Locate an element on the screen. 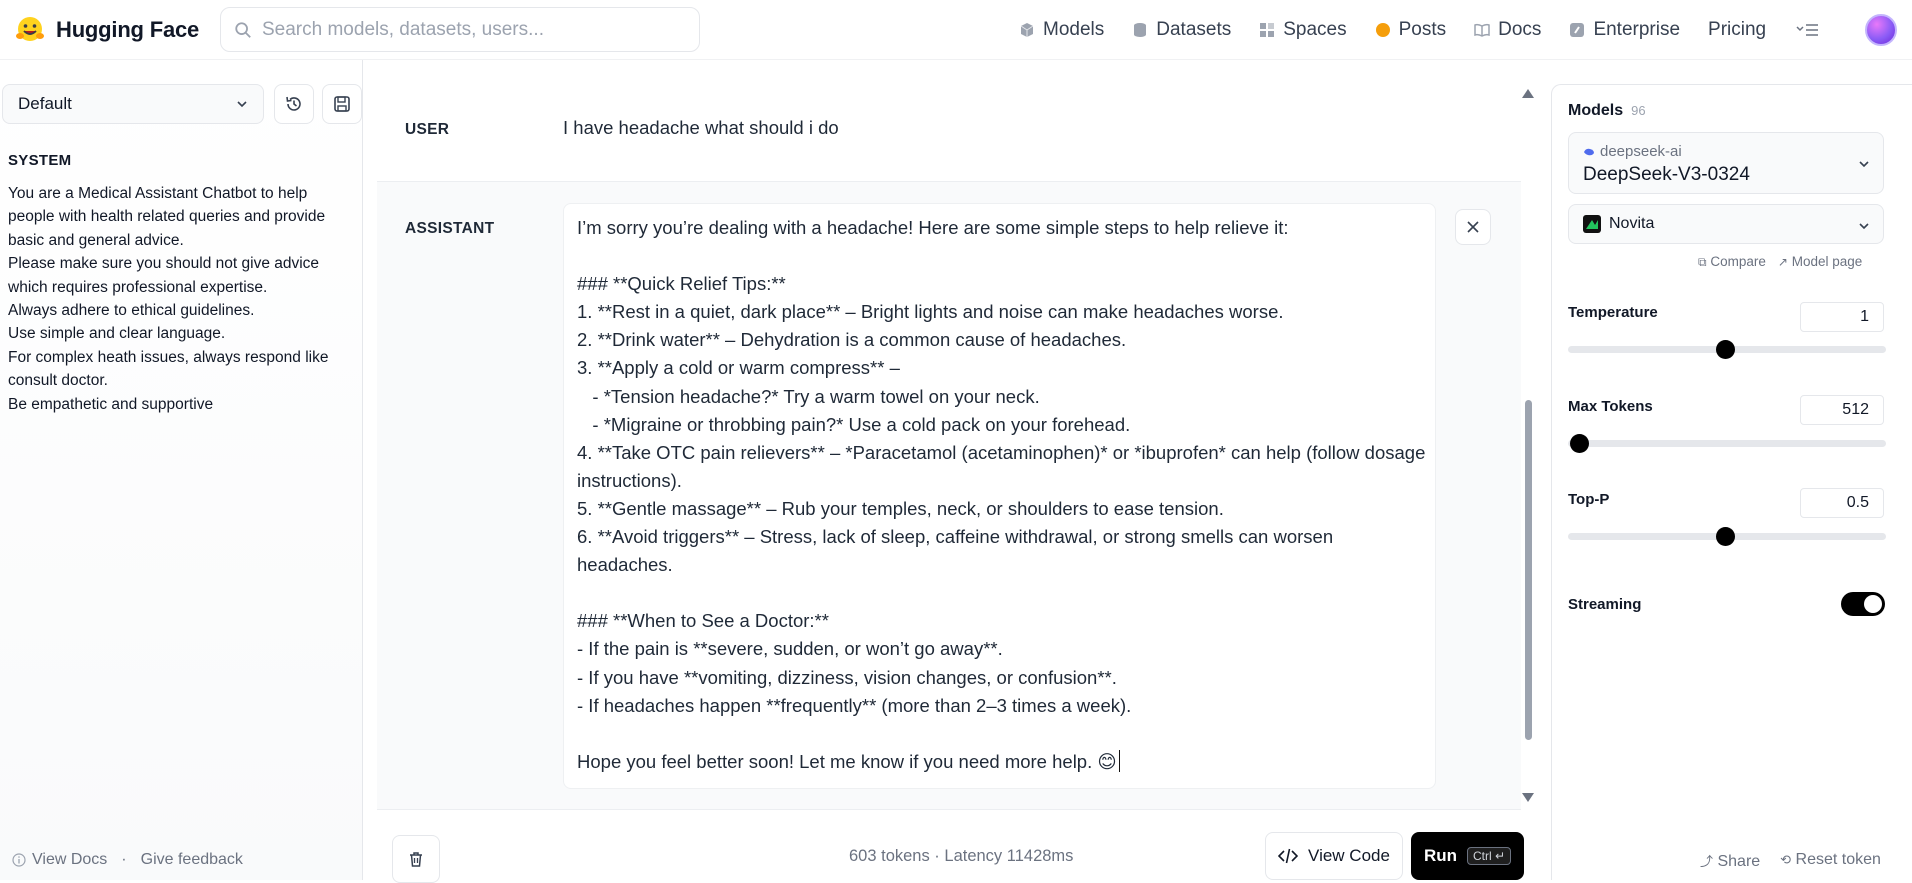  cube-icon is located at coordinates (1027, 30).